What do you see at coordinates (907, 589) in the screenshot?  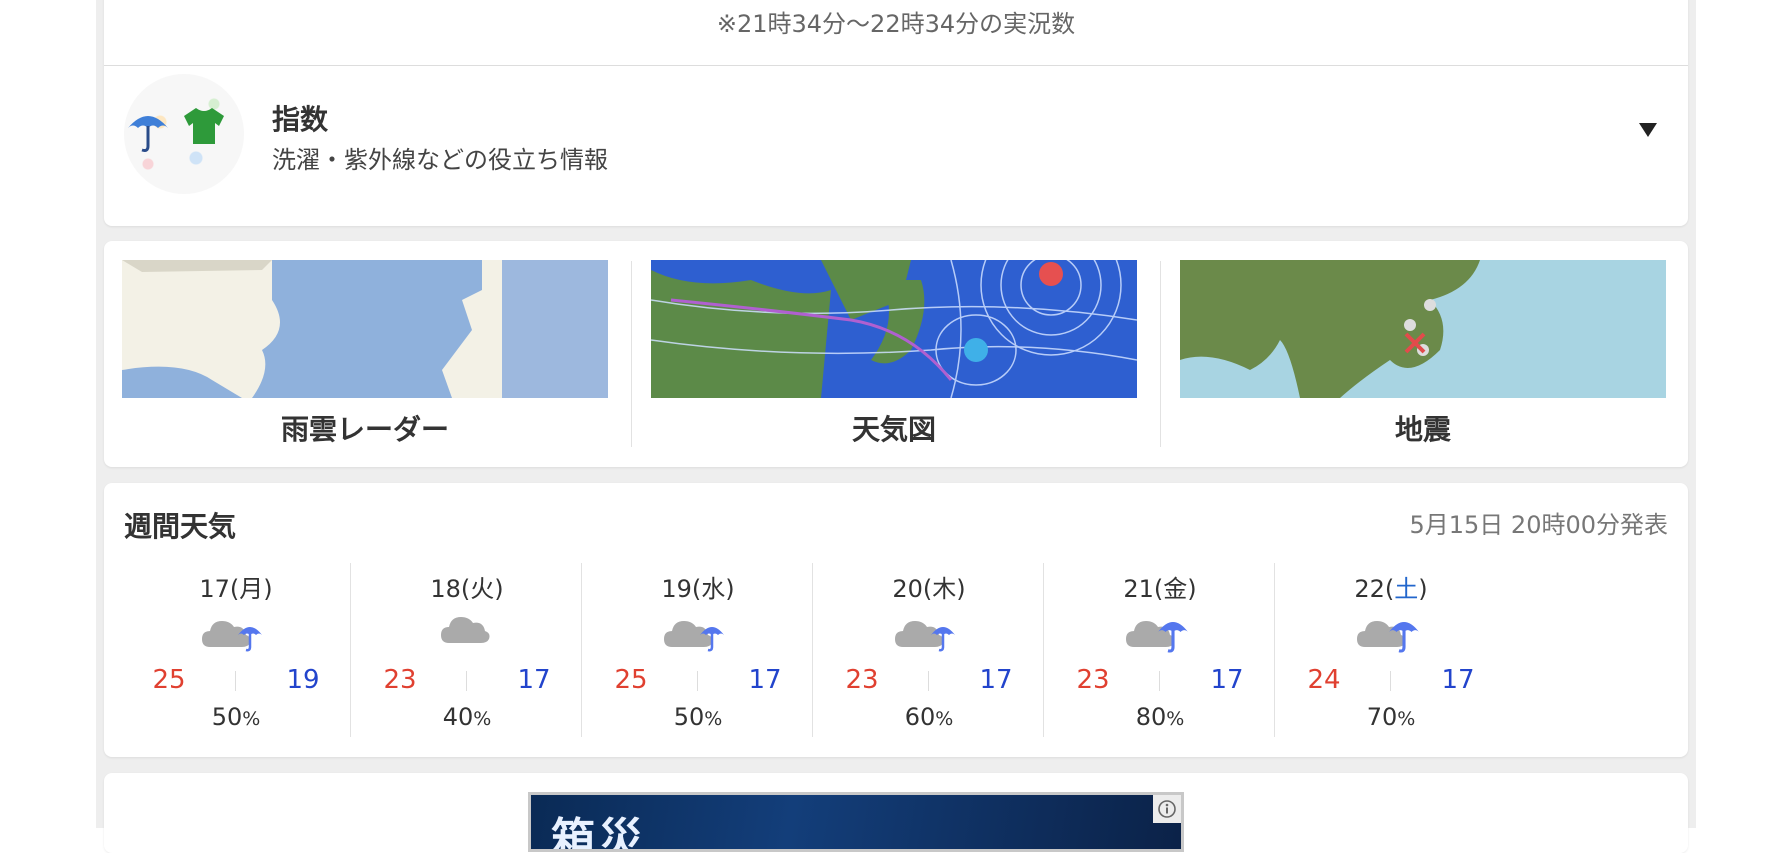 I see `date-number: 20` at bounding box center [907, 589].